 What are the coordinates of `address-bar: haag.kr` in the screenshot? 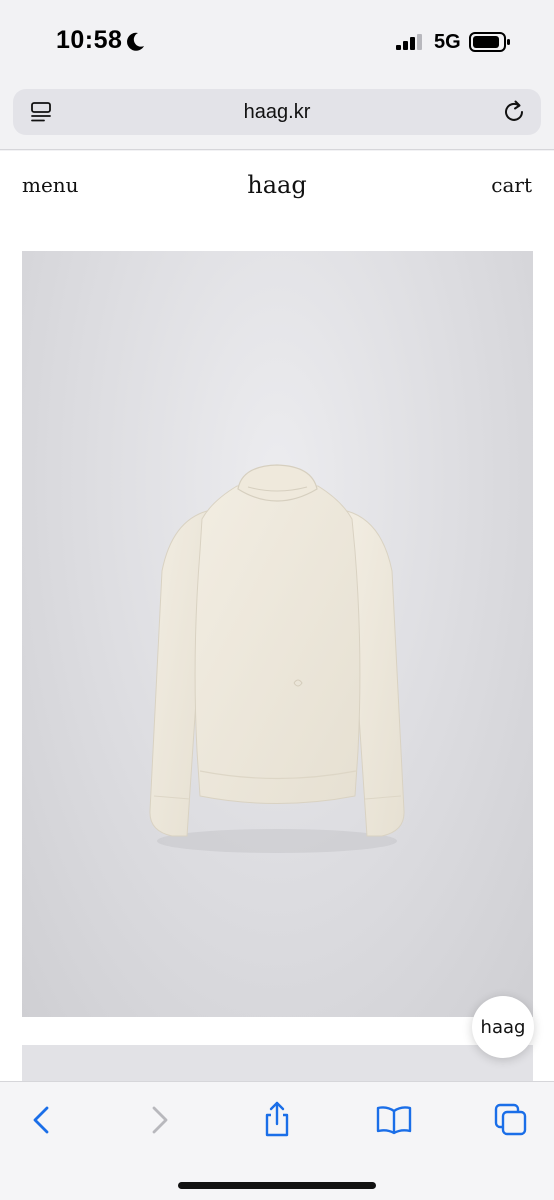 It's located at (277, 112).